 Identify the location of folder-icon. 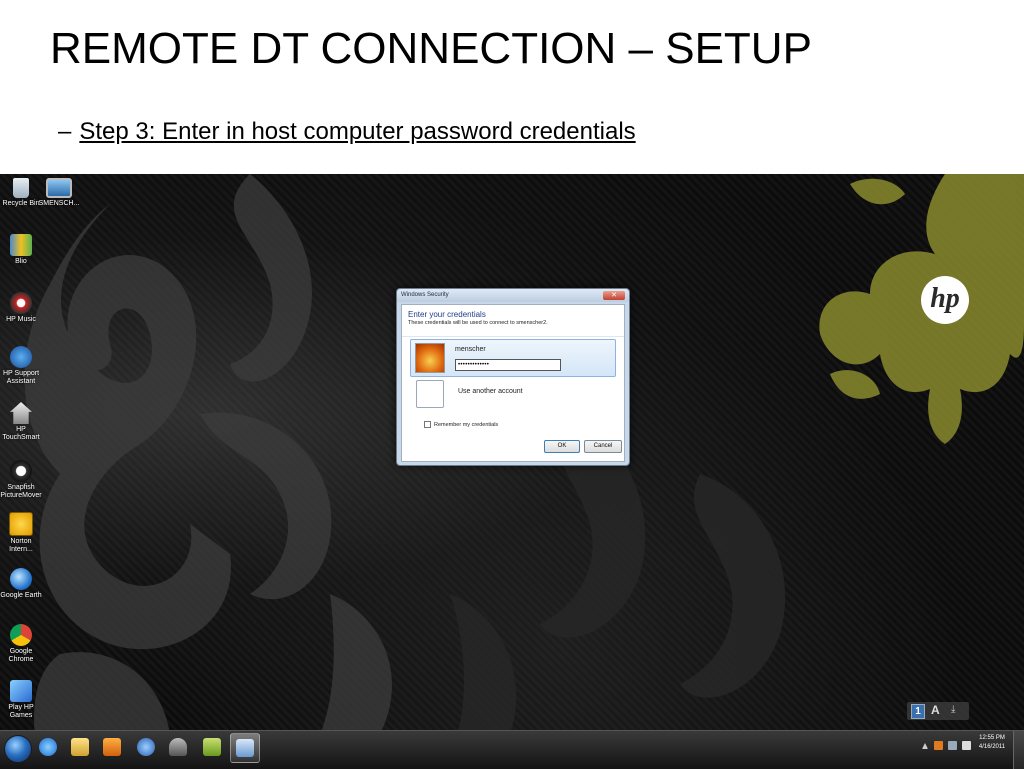
(80, 747).